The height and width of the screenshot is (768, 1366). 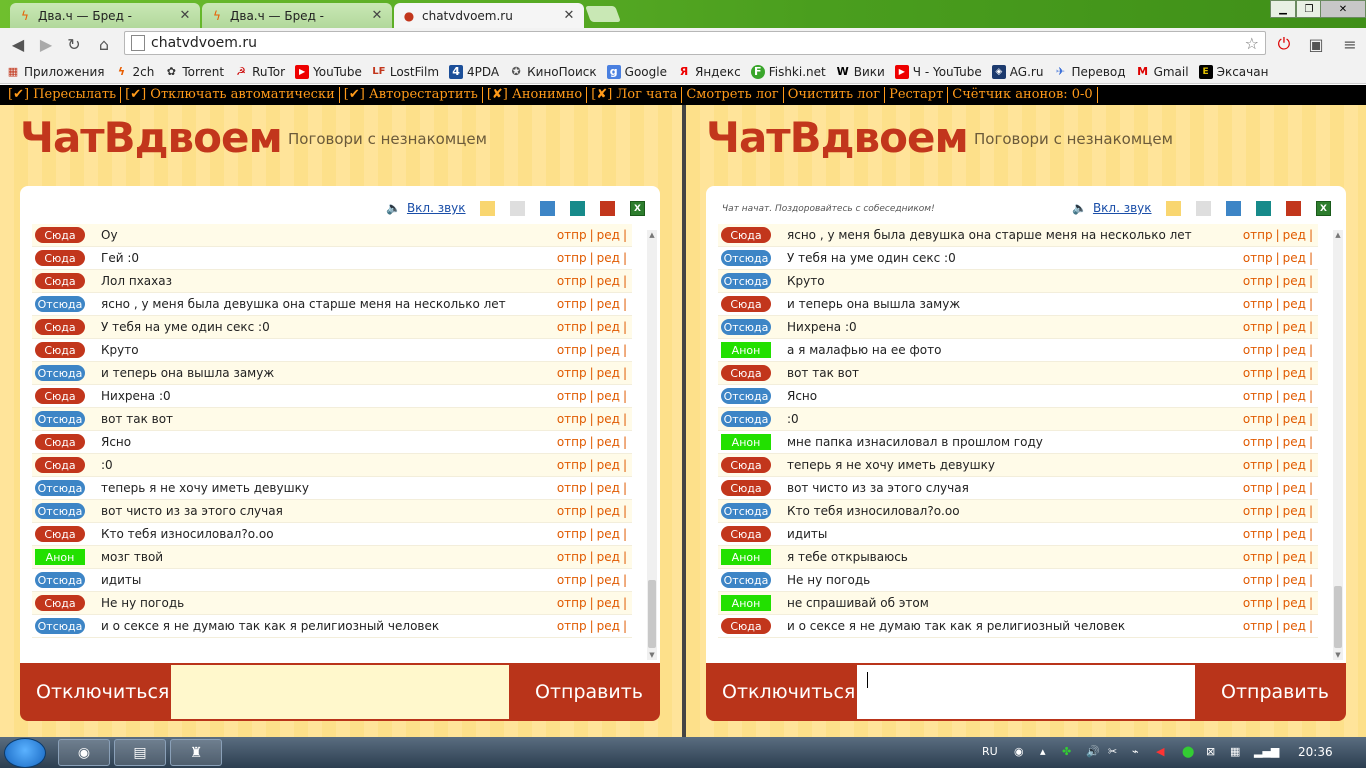 I want to click on send-button: Отправить, so click(x=589, y=692).